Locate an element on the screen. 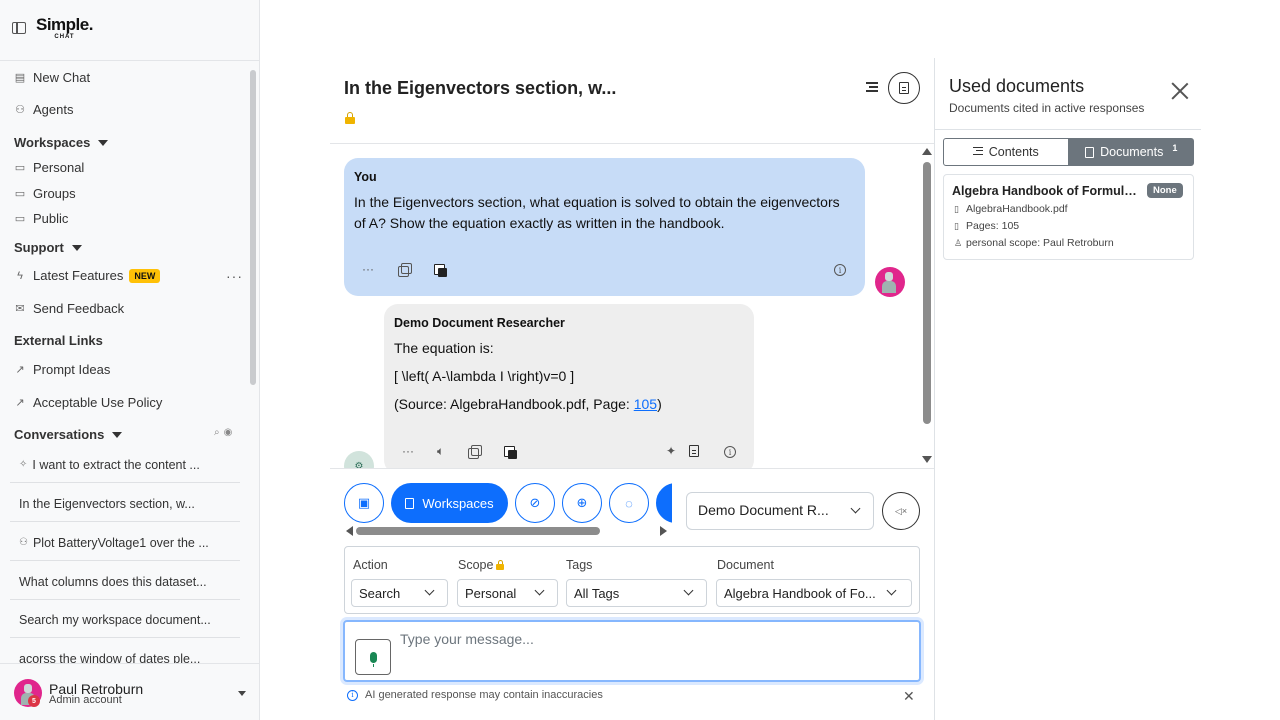  lock-icon is located at coordinates (500, 565).